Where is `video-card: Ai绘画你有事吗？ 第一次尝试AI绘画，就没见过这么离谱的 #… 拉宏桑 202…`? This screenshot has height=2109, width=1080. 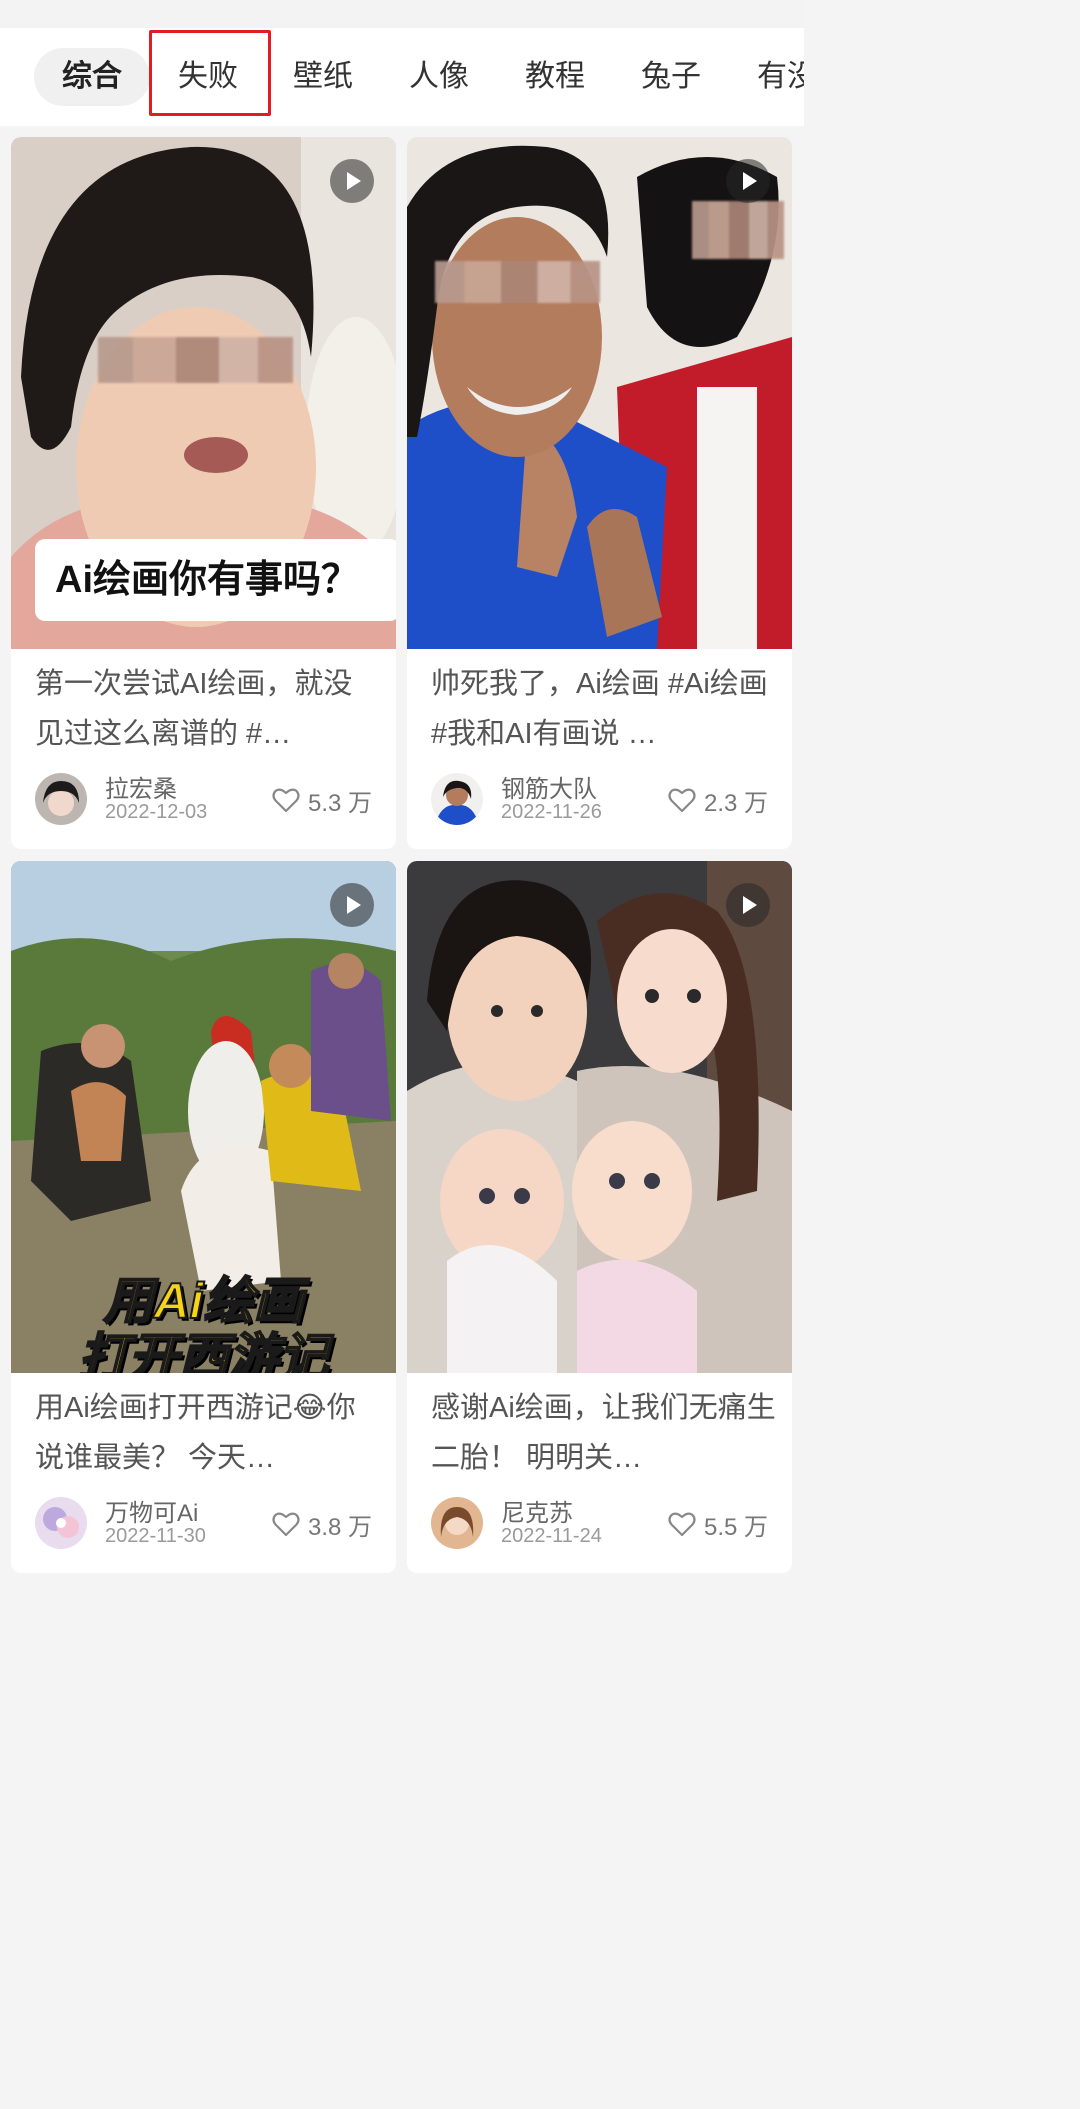 video-card: Ai绘画你有事吗？ 第一次尝试AI绘画，就没见过这么离谱的 #… 拉宏桑 202… is located at coordinates (203, 493).